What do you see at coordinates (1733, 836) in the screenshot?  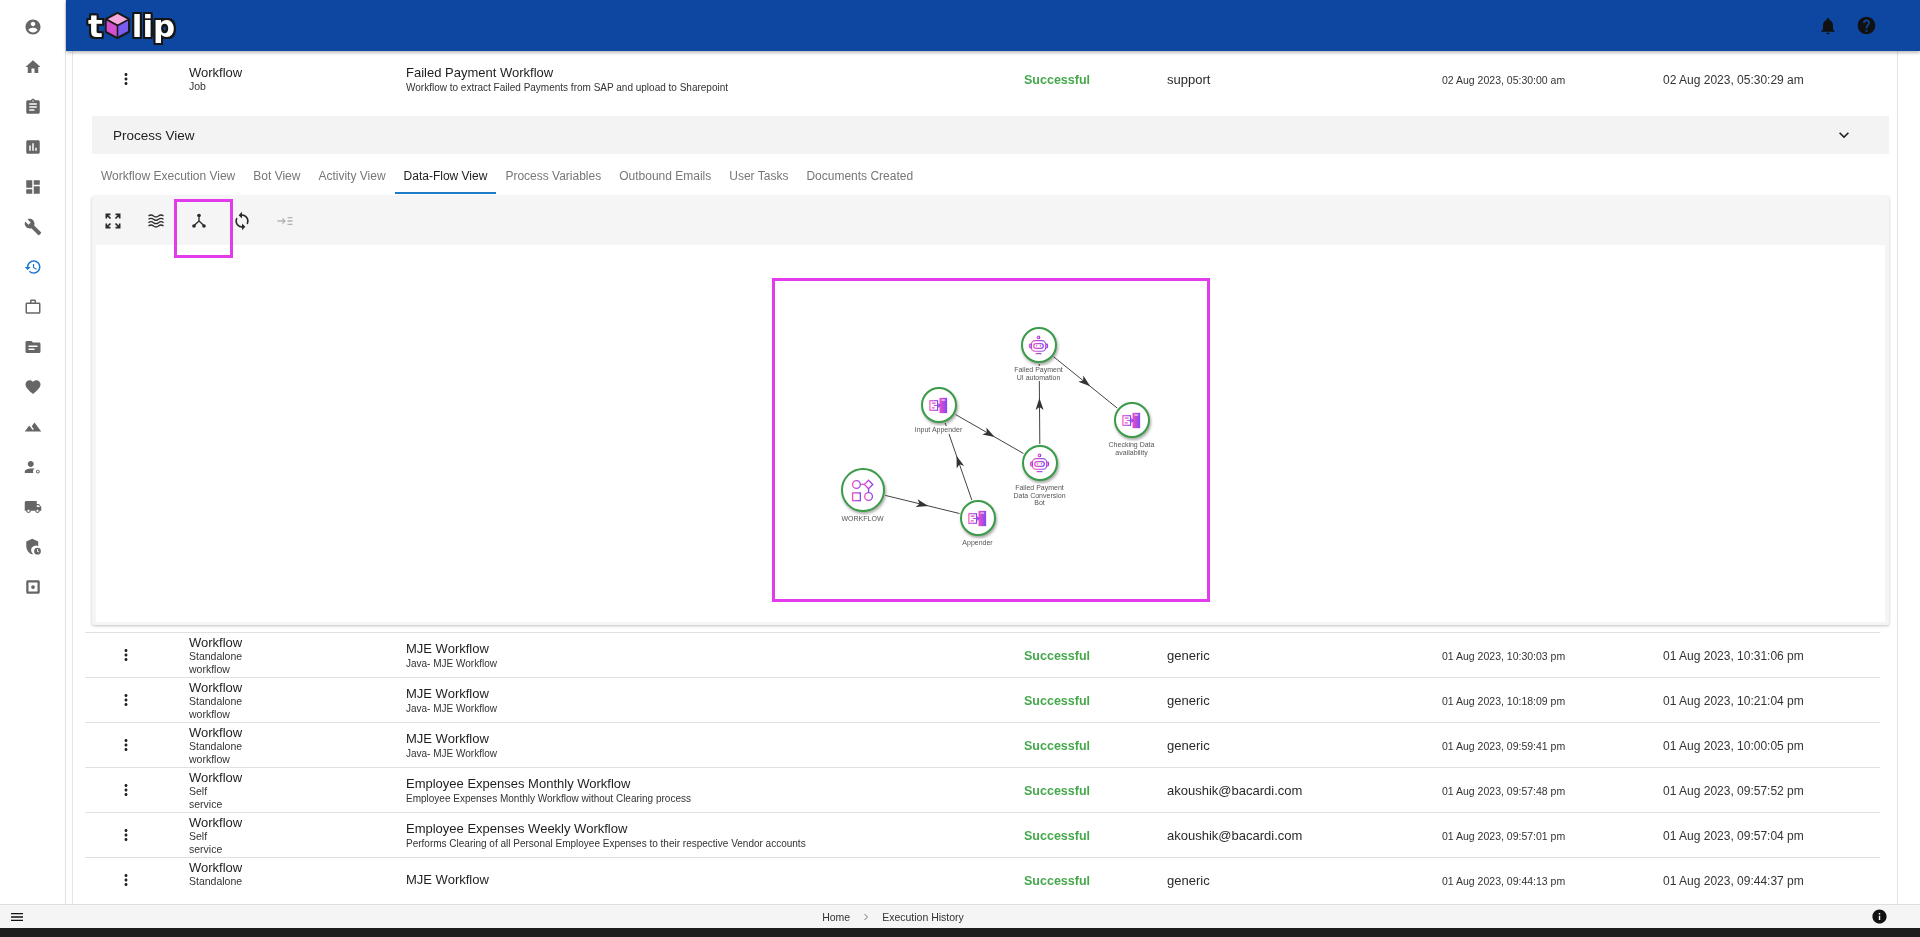 I see `end-time: 01 Aug 2023, 09:57:04 pm` at bounding box center [1733, 836].